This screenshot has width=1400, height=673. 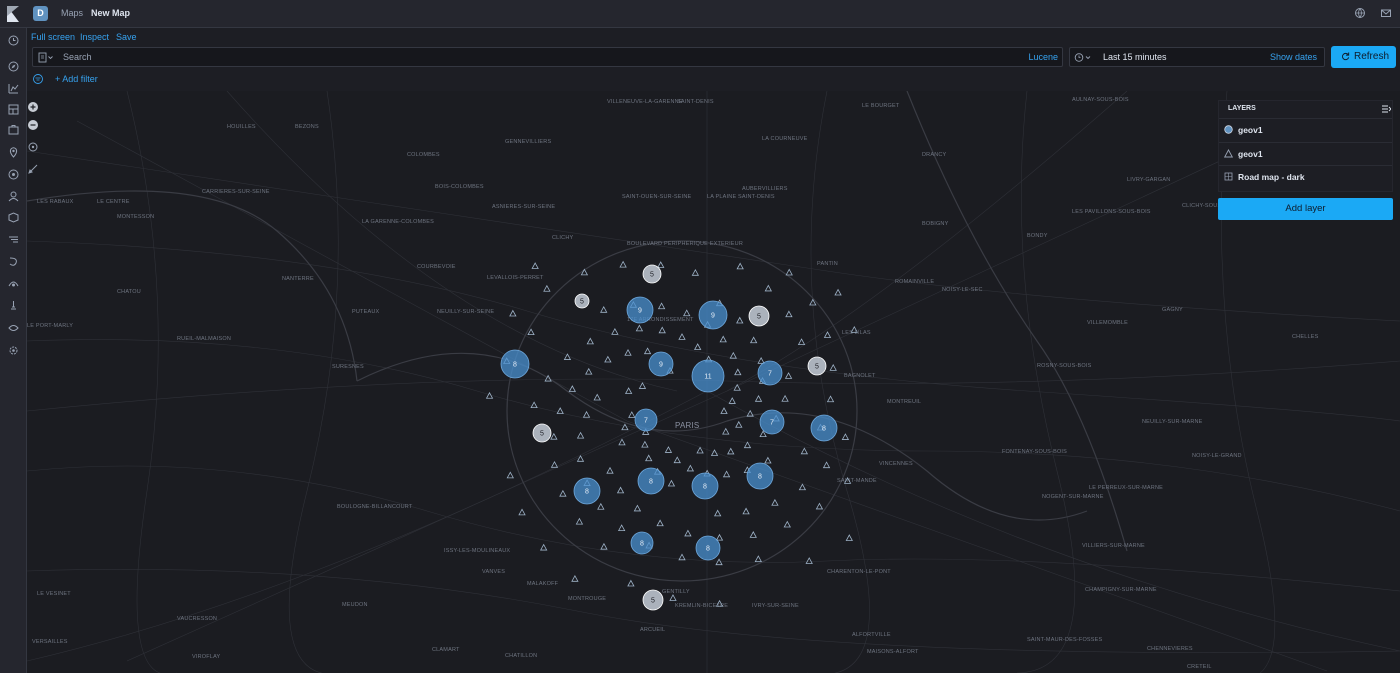 I want to click on maps-icon, so click(x=13, y=152).